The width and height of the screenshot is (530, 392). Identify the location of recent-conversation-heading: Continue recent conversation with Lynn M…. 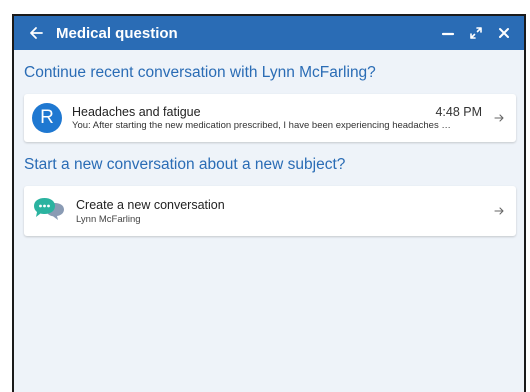
(200, 72).